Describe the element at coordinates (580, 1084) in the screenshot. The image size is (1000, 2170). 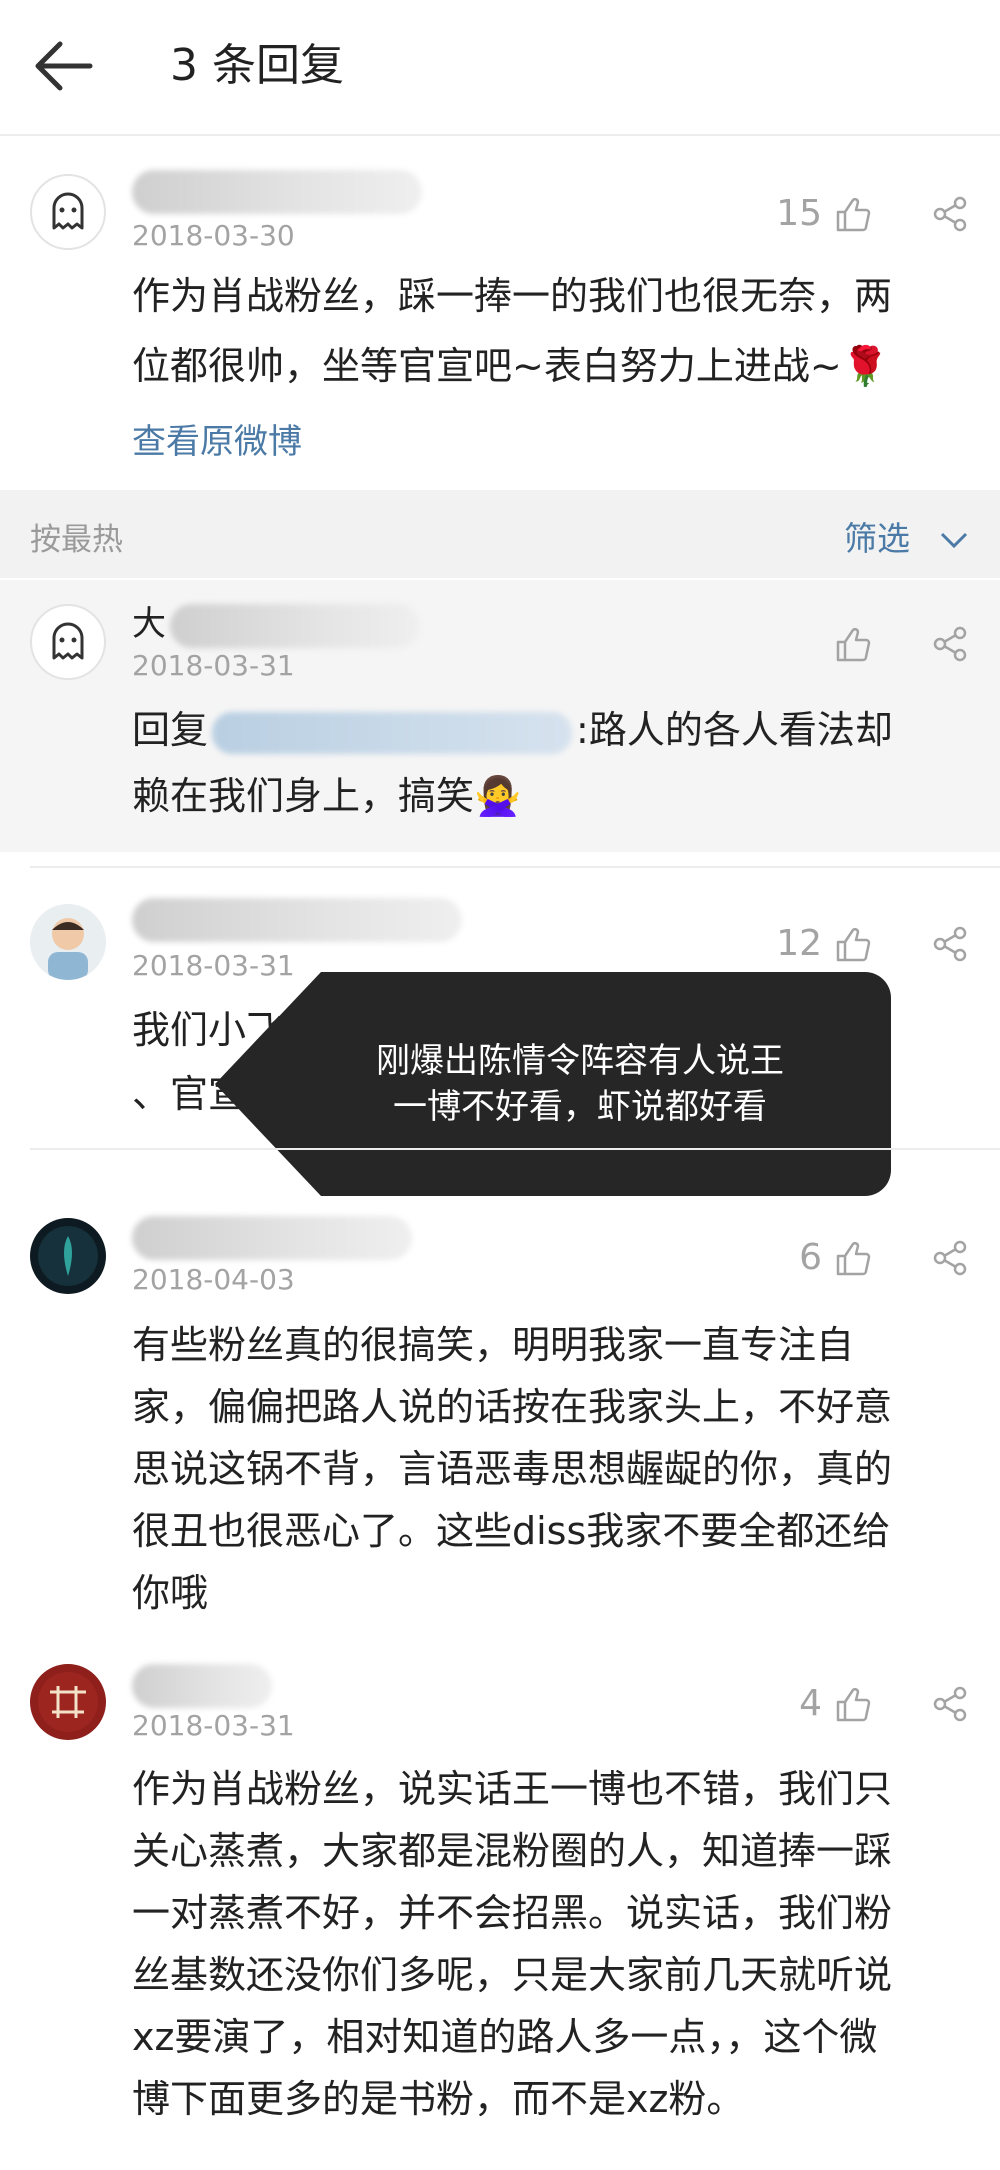
I see `tooltip-text: 刚爆出陈情令阵容有人说王 一博不好看，虾说都好看` at that location.